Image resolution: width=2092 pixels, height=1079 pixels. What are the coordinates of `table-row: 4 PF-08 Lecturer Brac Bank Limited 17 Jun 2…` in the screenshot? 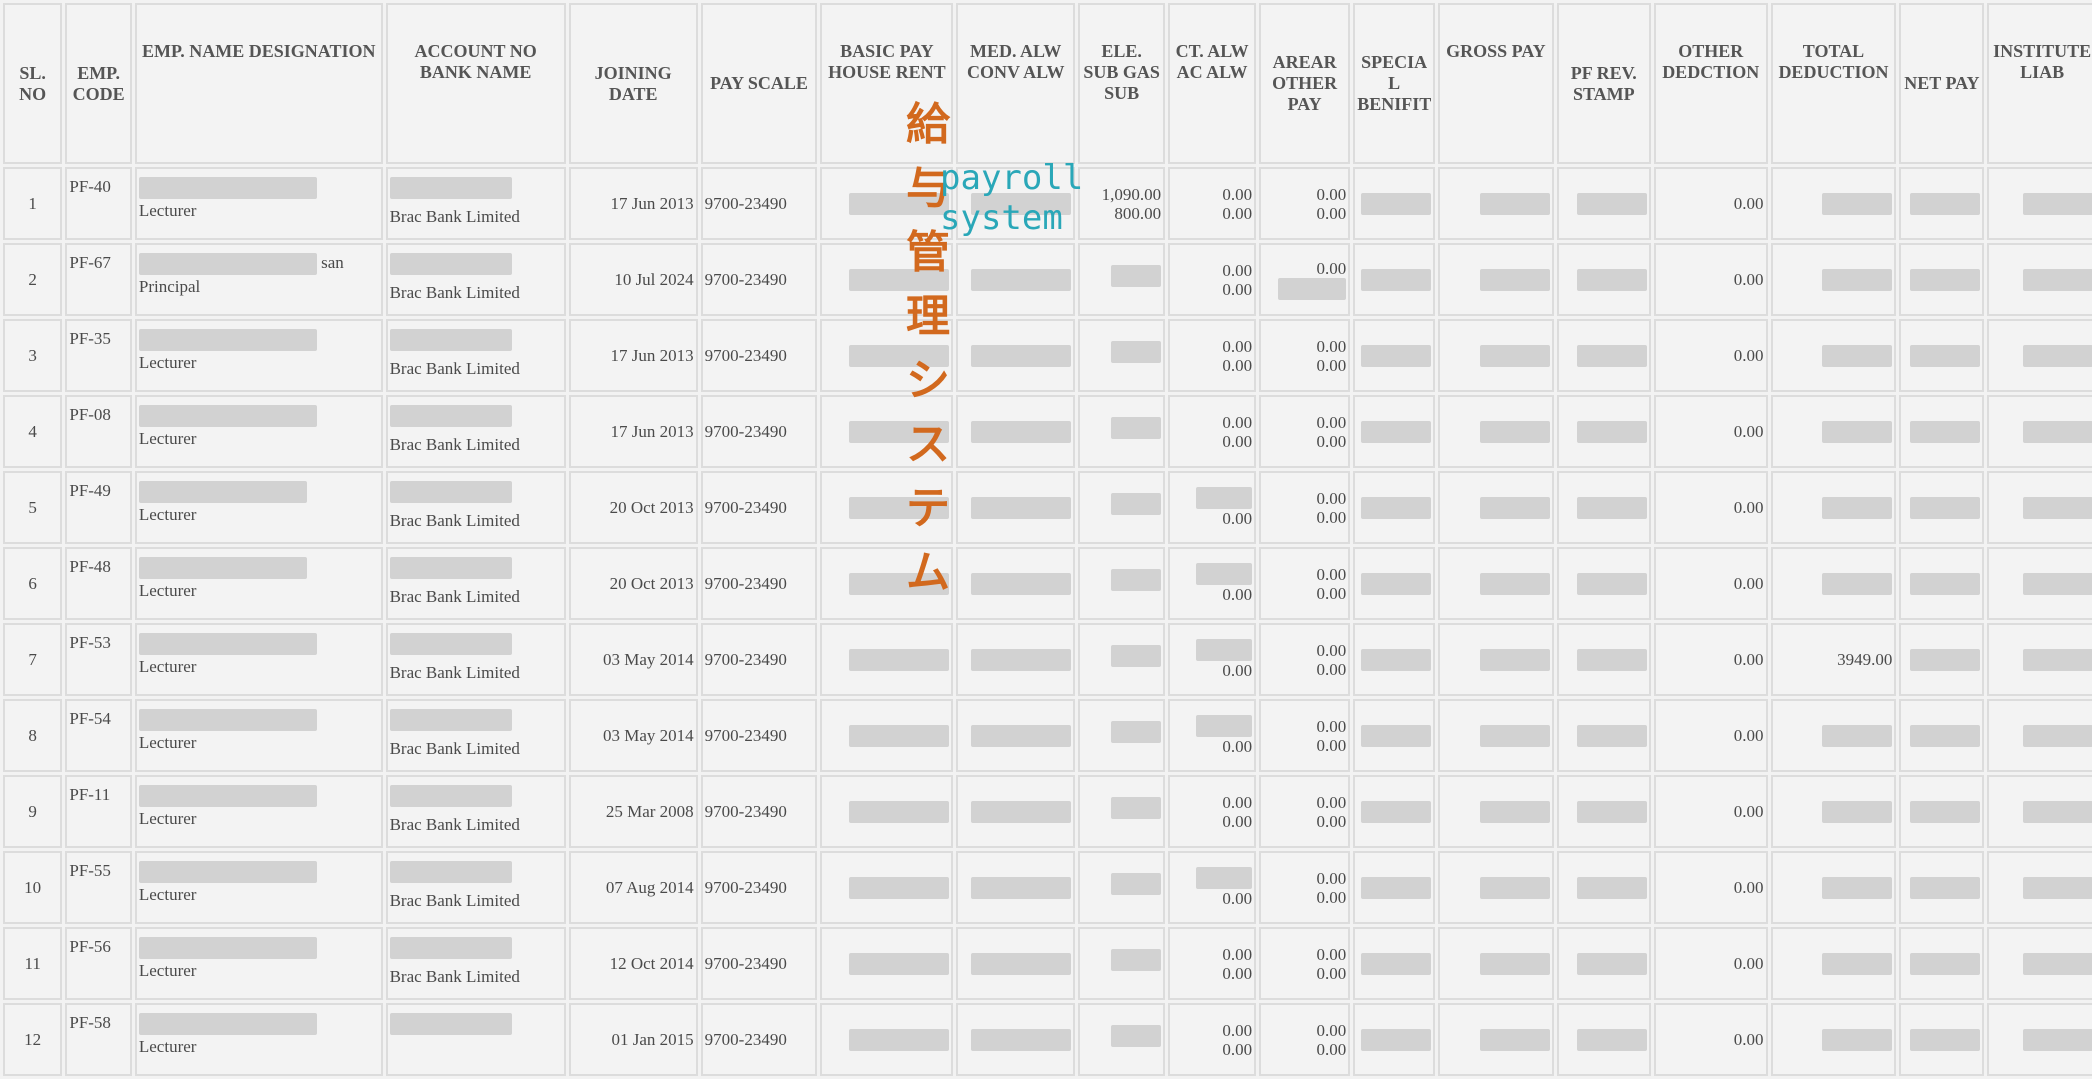 It's located at (1047, 431).